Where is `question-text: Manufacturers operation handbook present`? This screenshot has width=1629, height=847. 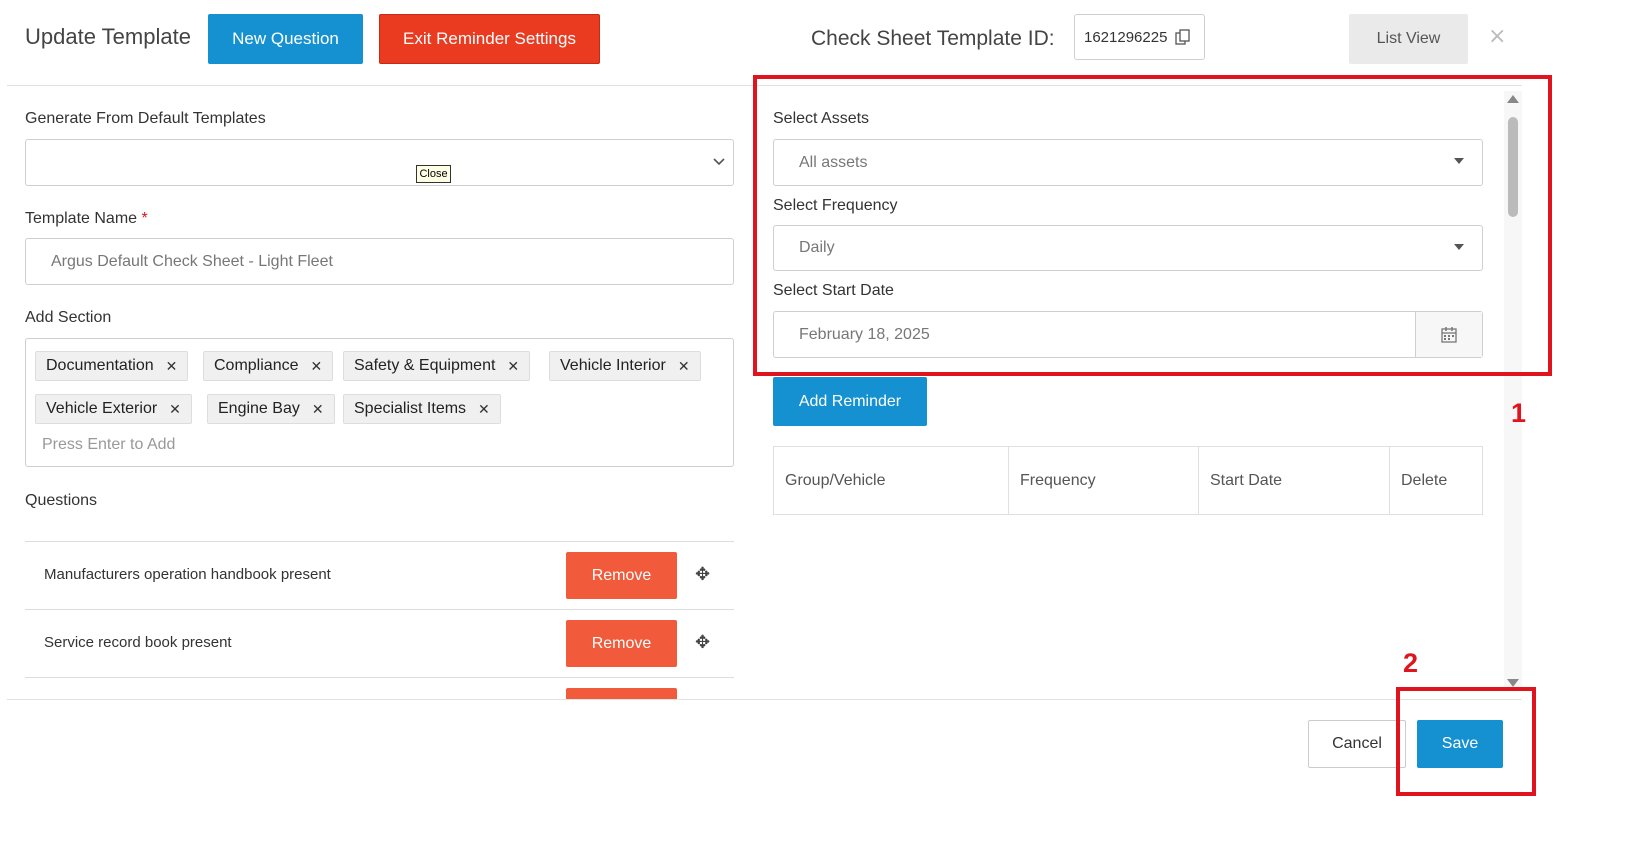
question-text: Manufacturers operation handbook present is located at coordinates (187, 574).